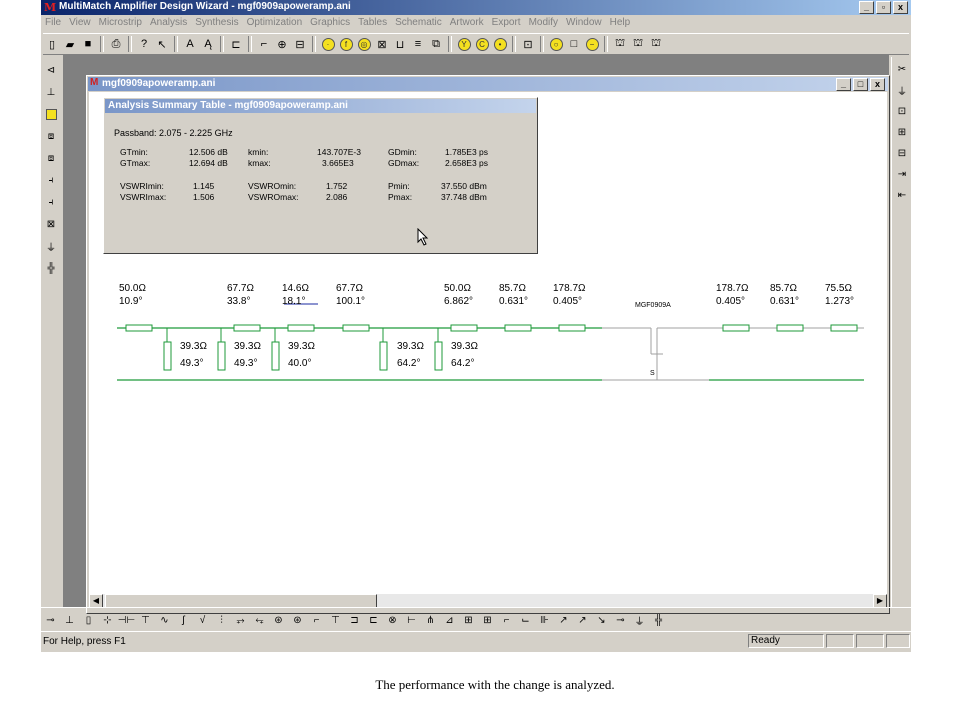  What do you see at coordinates (382, 44) in the screenshot?
I see `crossed-box-icon: ⊠` at bounding box center [382, 44].